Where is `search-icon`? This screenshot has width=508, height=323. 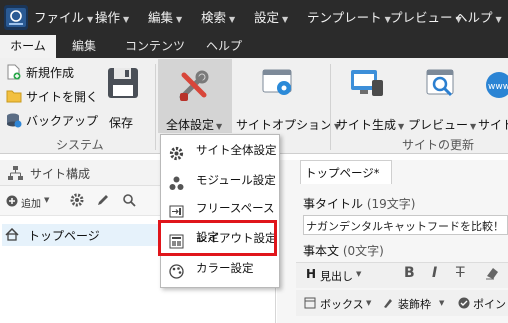 search-icon is located at coordinates (129, 200).